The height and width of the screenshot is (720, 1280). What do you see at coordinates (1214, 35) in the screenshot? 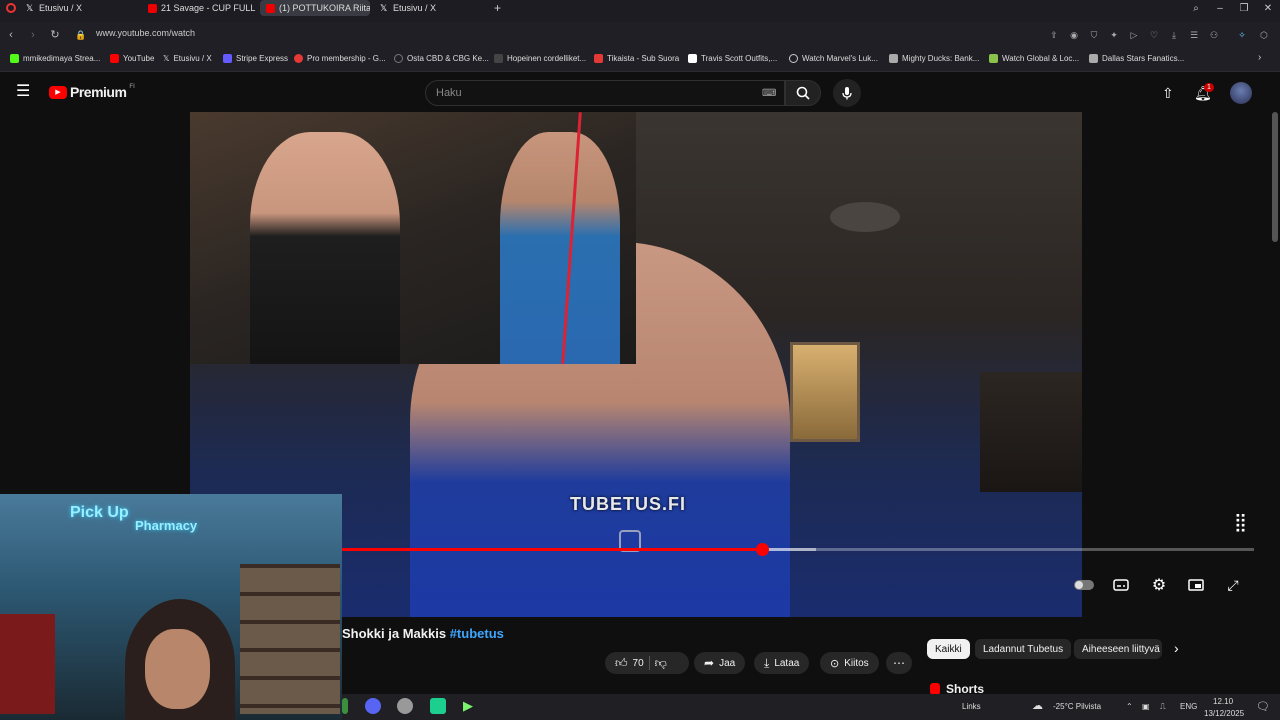
I see `profile-icon: ⚇` at bounding box center [1214, 35].